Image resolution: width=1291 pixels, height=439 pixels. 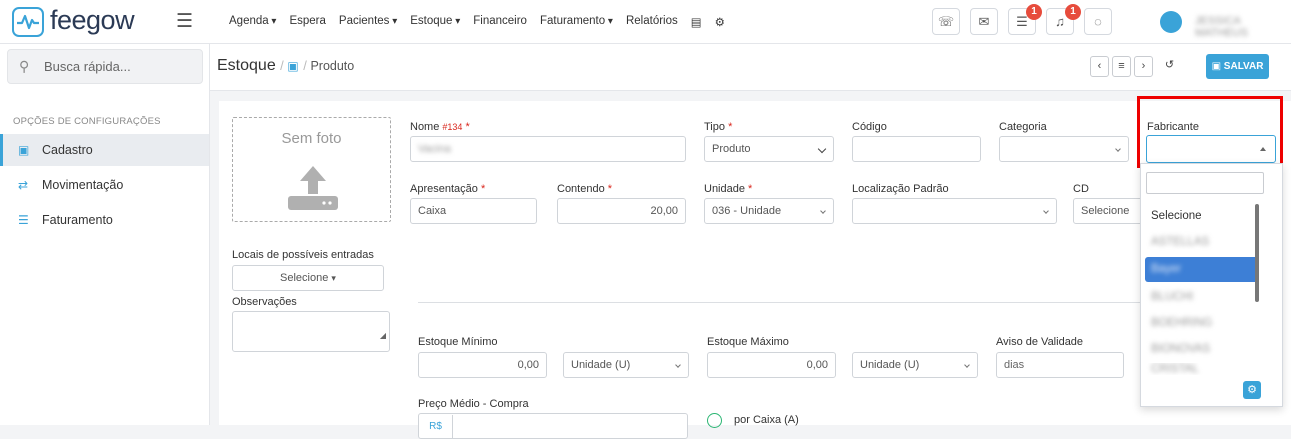 What do you see at coordinates (576, 22) in the screenshot?
I see `menu-faturamento: Faturamento` at bounding box center [576, 22].